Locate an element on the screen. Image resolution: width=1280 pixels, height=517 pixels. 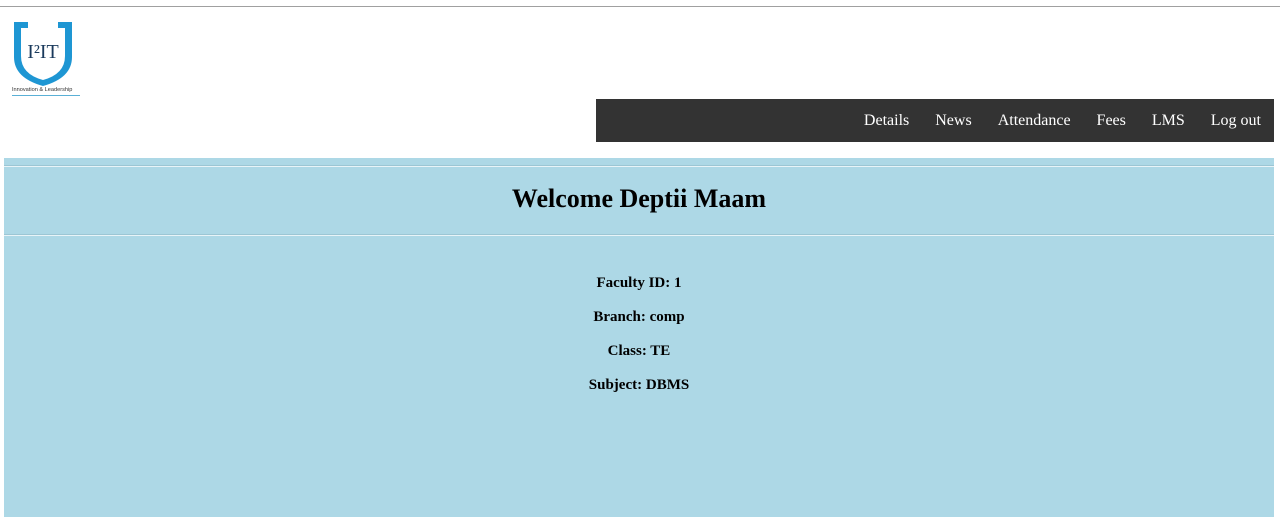
logo-shield-icon: I²IT is located at coordinates (43, 54).